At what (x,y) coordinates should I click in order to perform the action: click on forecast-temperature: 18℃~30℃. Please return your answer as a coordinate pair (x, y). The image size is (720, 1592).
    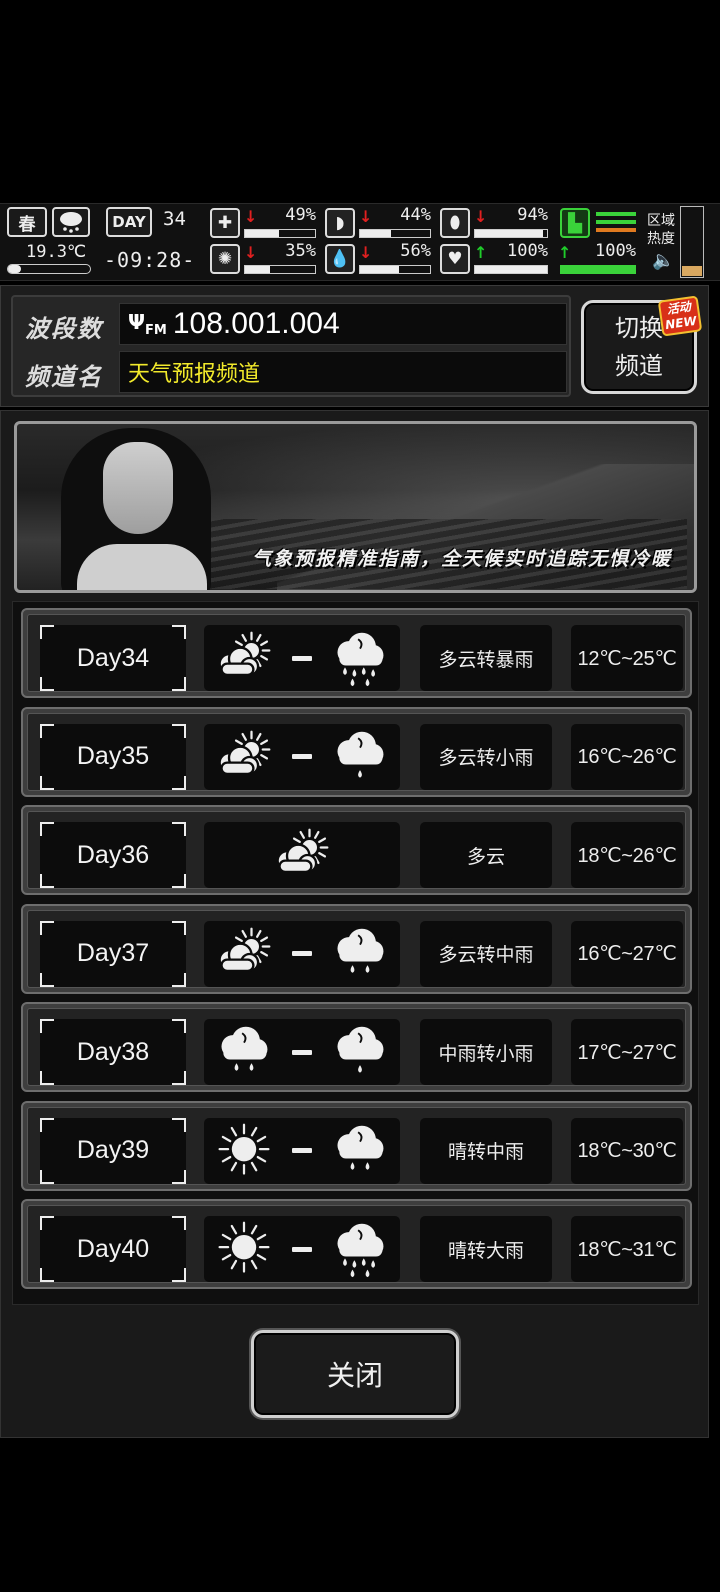
    Looking at the image, I should click on (627, 1150).